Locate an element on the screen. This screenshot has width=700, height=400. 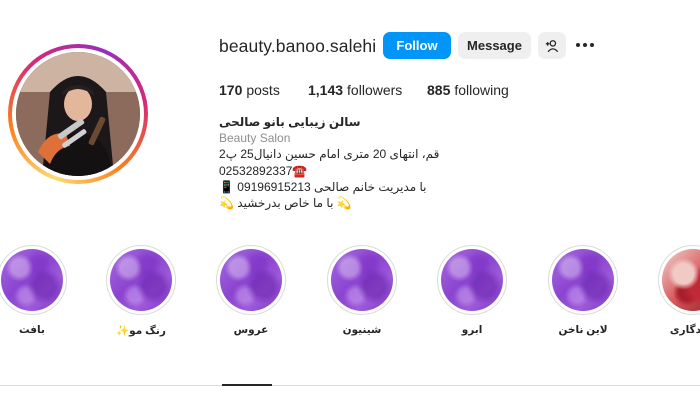
highlight-label: عروس is located at coordinates (251, 330).